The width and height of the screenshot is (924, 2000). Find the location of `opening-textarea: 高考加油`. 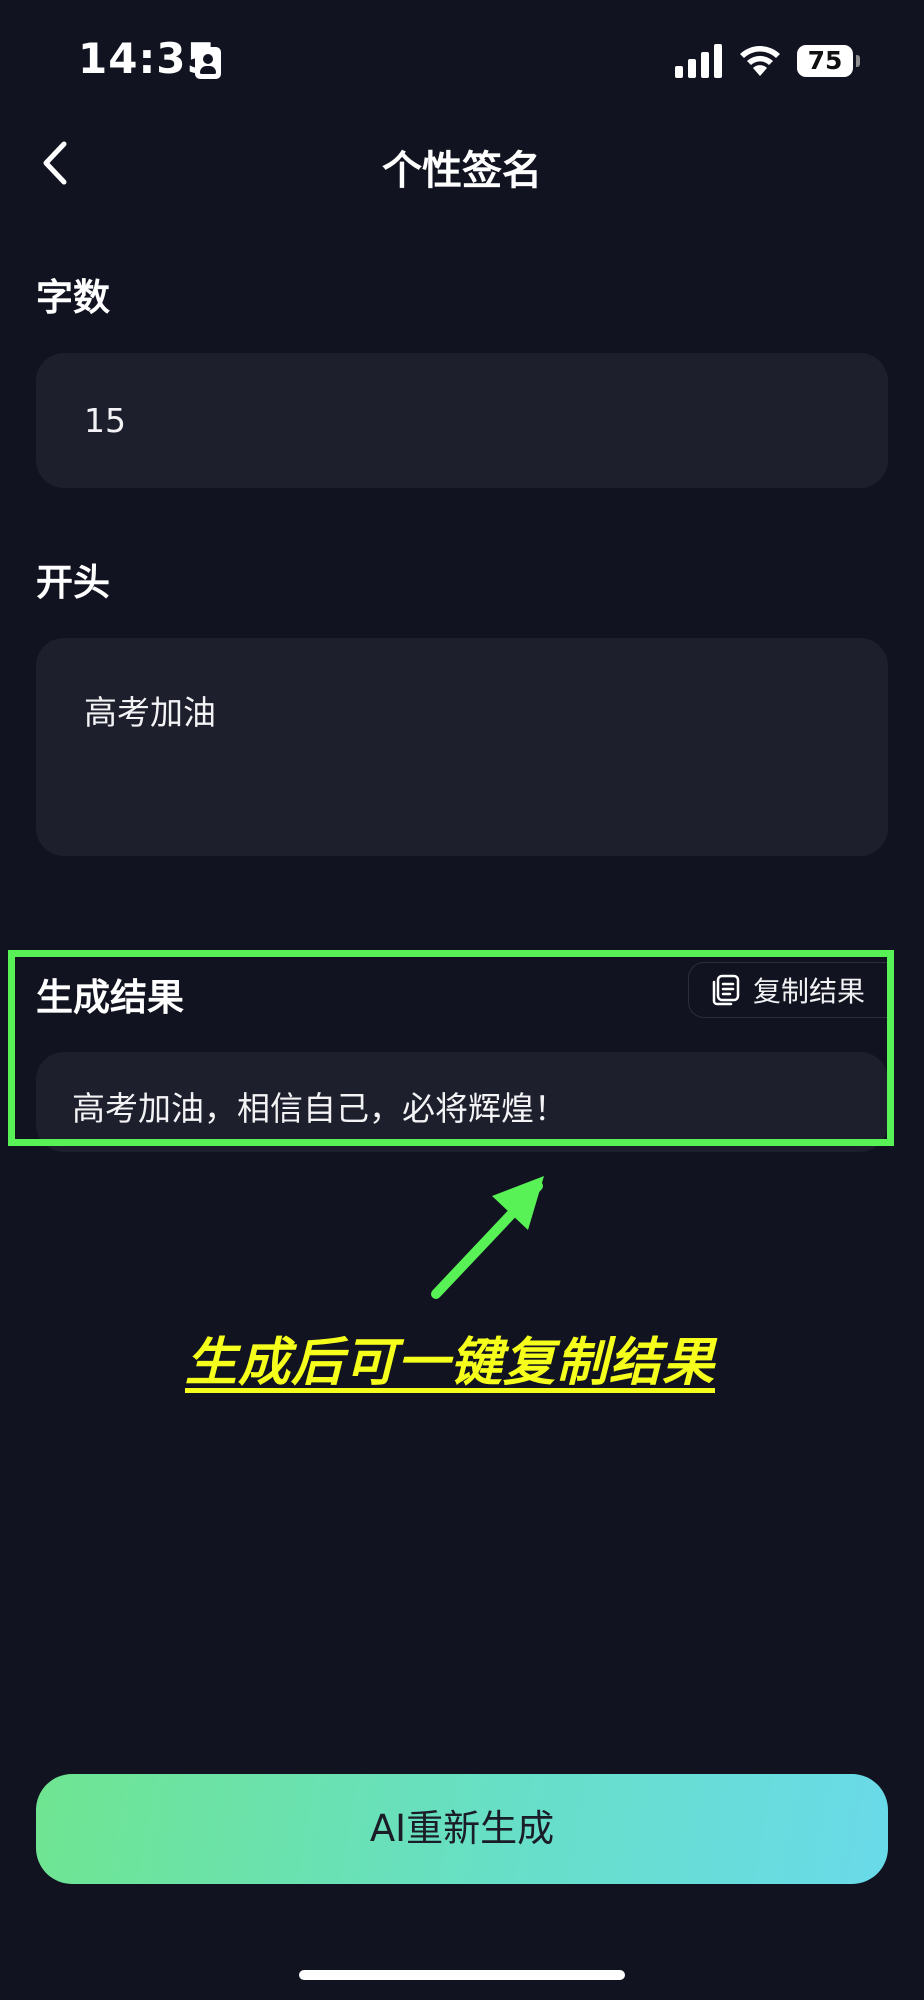

opening-textarea: 高考加油 is located at coordinates (462, 747).